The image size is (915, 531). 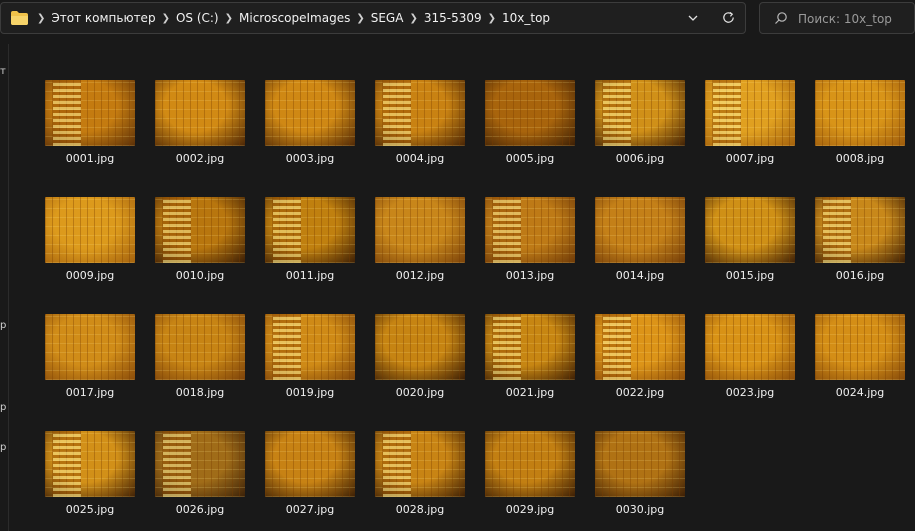 I want to click on file-item: 0016.jpg, so click(x=860, y=239).